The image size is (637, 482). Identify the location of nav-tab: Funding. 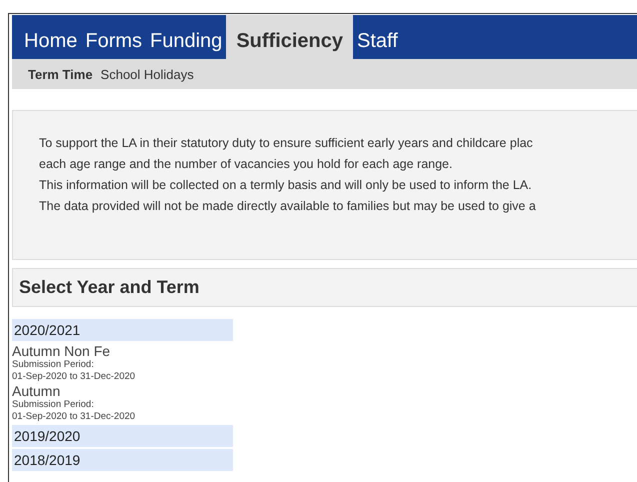
(186, 37).